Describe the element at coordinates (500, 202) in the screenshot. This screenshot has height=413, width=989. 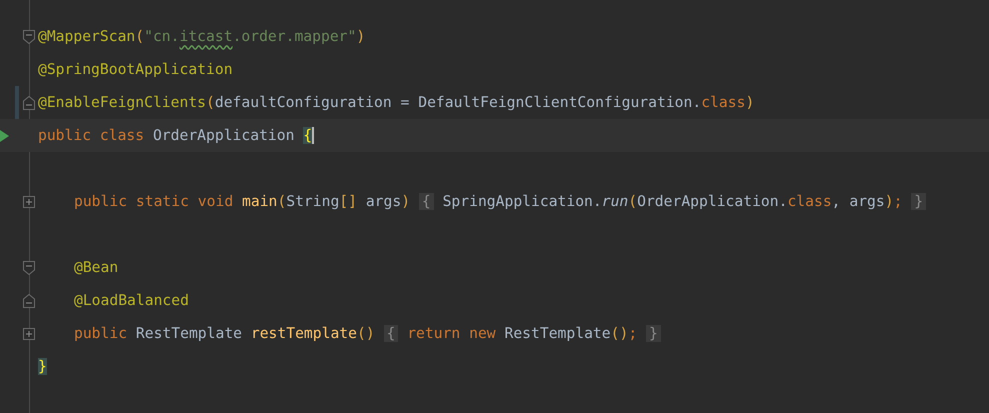
I see `code-line: public static void main(String[] args) { SpringApplication.run(OrderApplication.class, args); }` at that location.